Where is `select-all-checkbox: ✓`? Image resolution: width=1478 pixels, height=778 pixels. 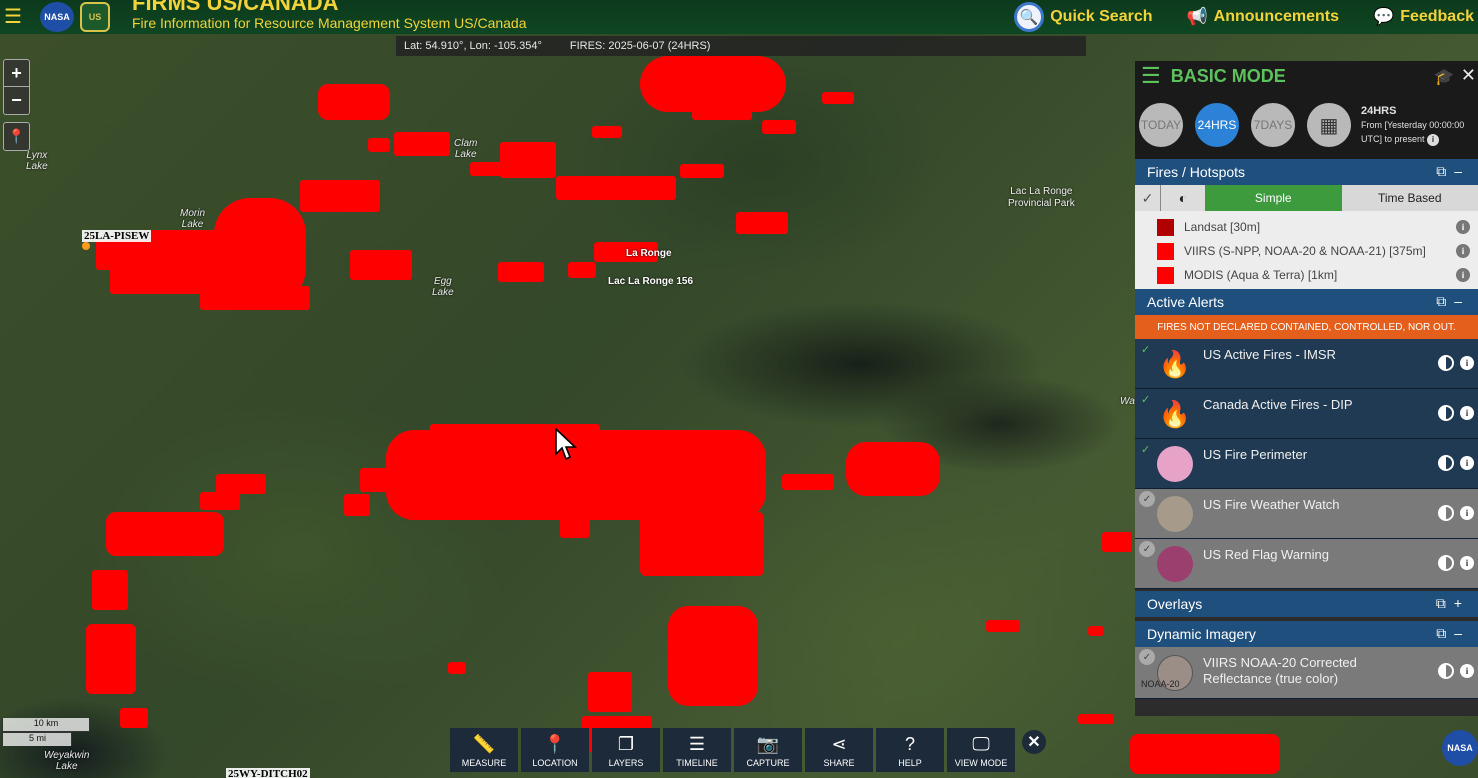
select-all-checkbox: ✓ is located at coordinates (1148, 198).